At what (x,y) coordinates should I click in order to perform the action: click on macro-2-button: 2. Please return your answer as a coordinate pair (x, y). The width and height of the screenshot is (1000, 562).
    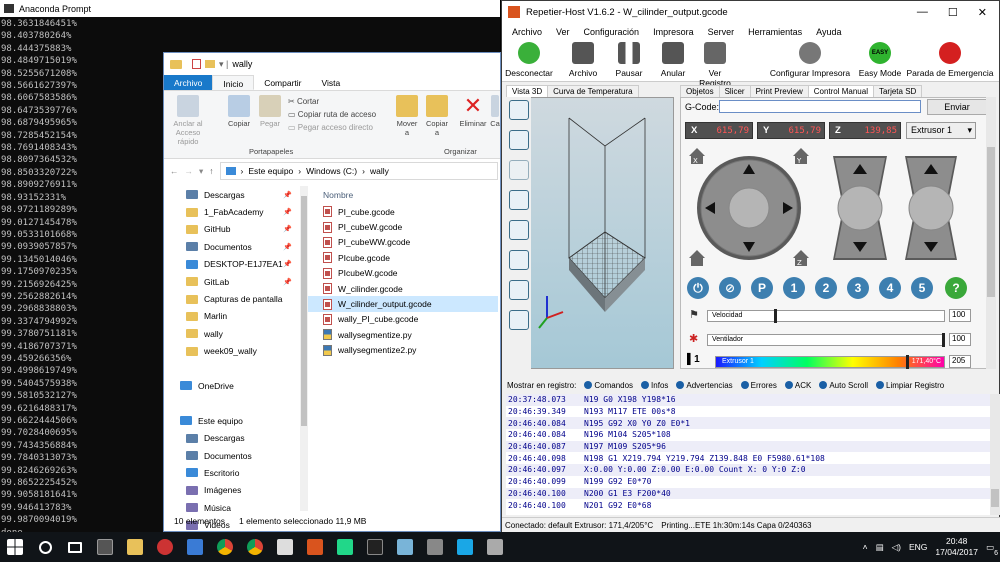
    Looking at the image, I should click on (826, 288).